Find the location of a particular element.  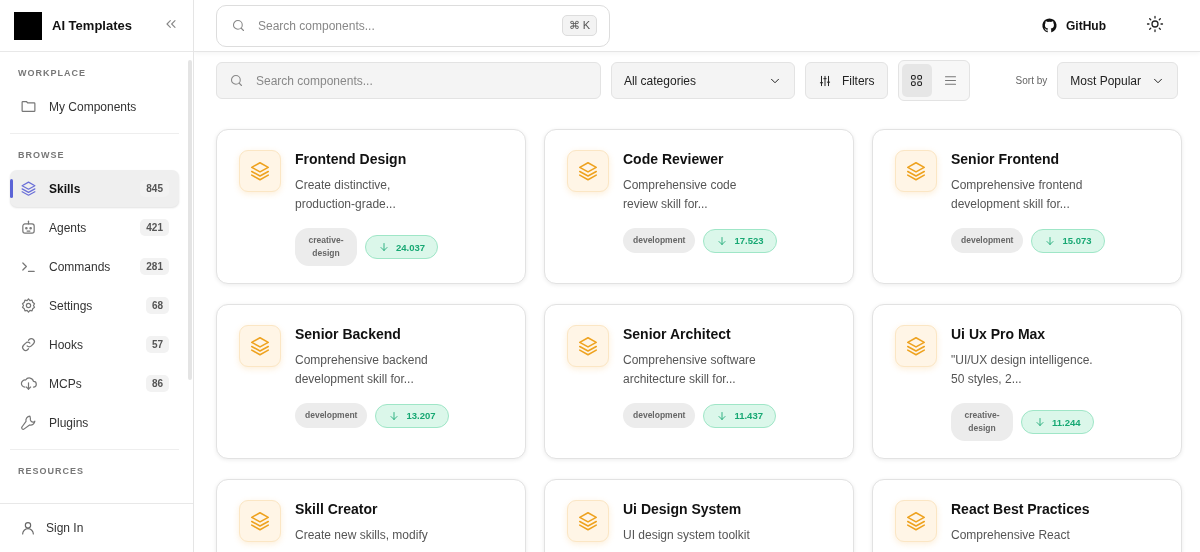

logo-image is located at coordinates (28, 25).